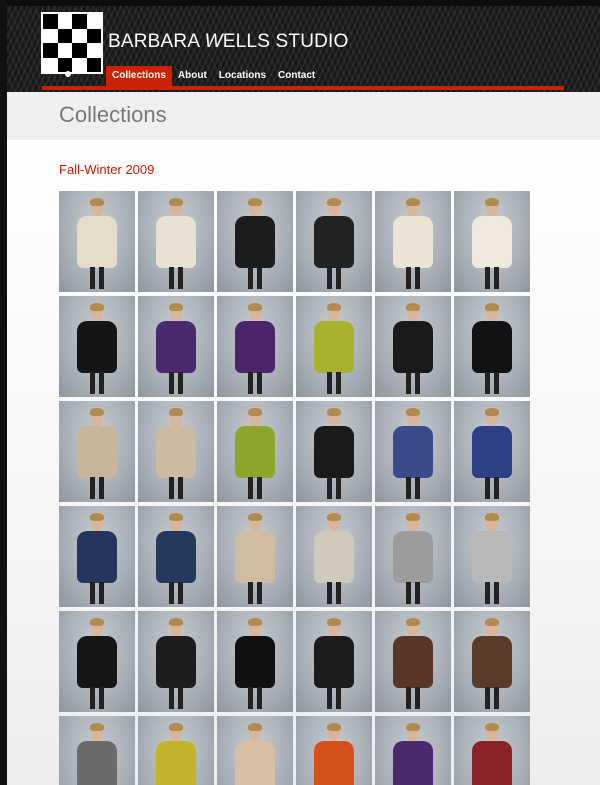 The image size is (600, 785). Describe the element at coordinates (285, 41) in the screenshot. I see `brand-name-part2: ELLS STUDIO` at that location.